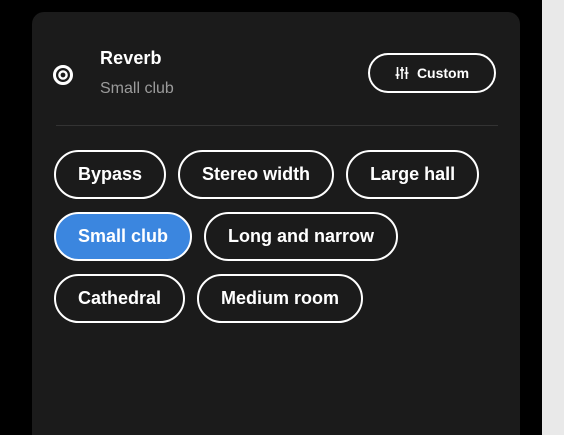 This screenshot has width=564, height=435. Describe the element at coordinates (280, 298) in the screenshot. I see `preset-chip-medium-room: Medium room` at that location.